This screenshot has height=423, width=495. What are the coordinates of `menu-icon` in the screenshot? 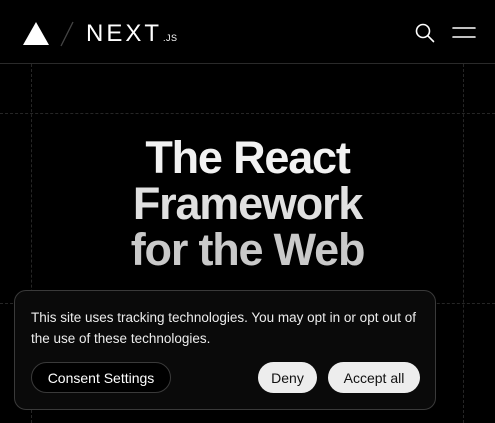 It's located at (464, 32).